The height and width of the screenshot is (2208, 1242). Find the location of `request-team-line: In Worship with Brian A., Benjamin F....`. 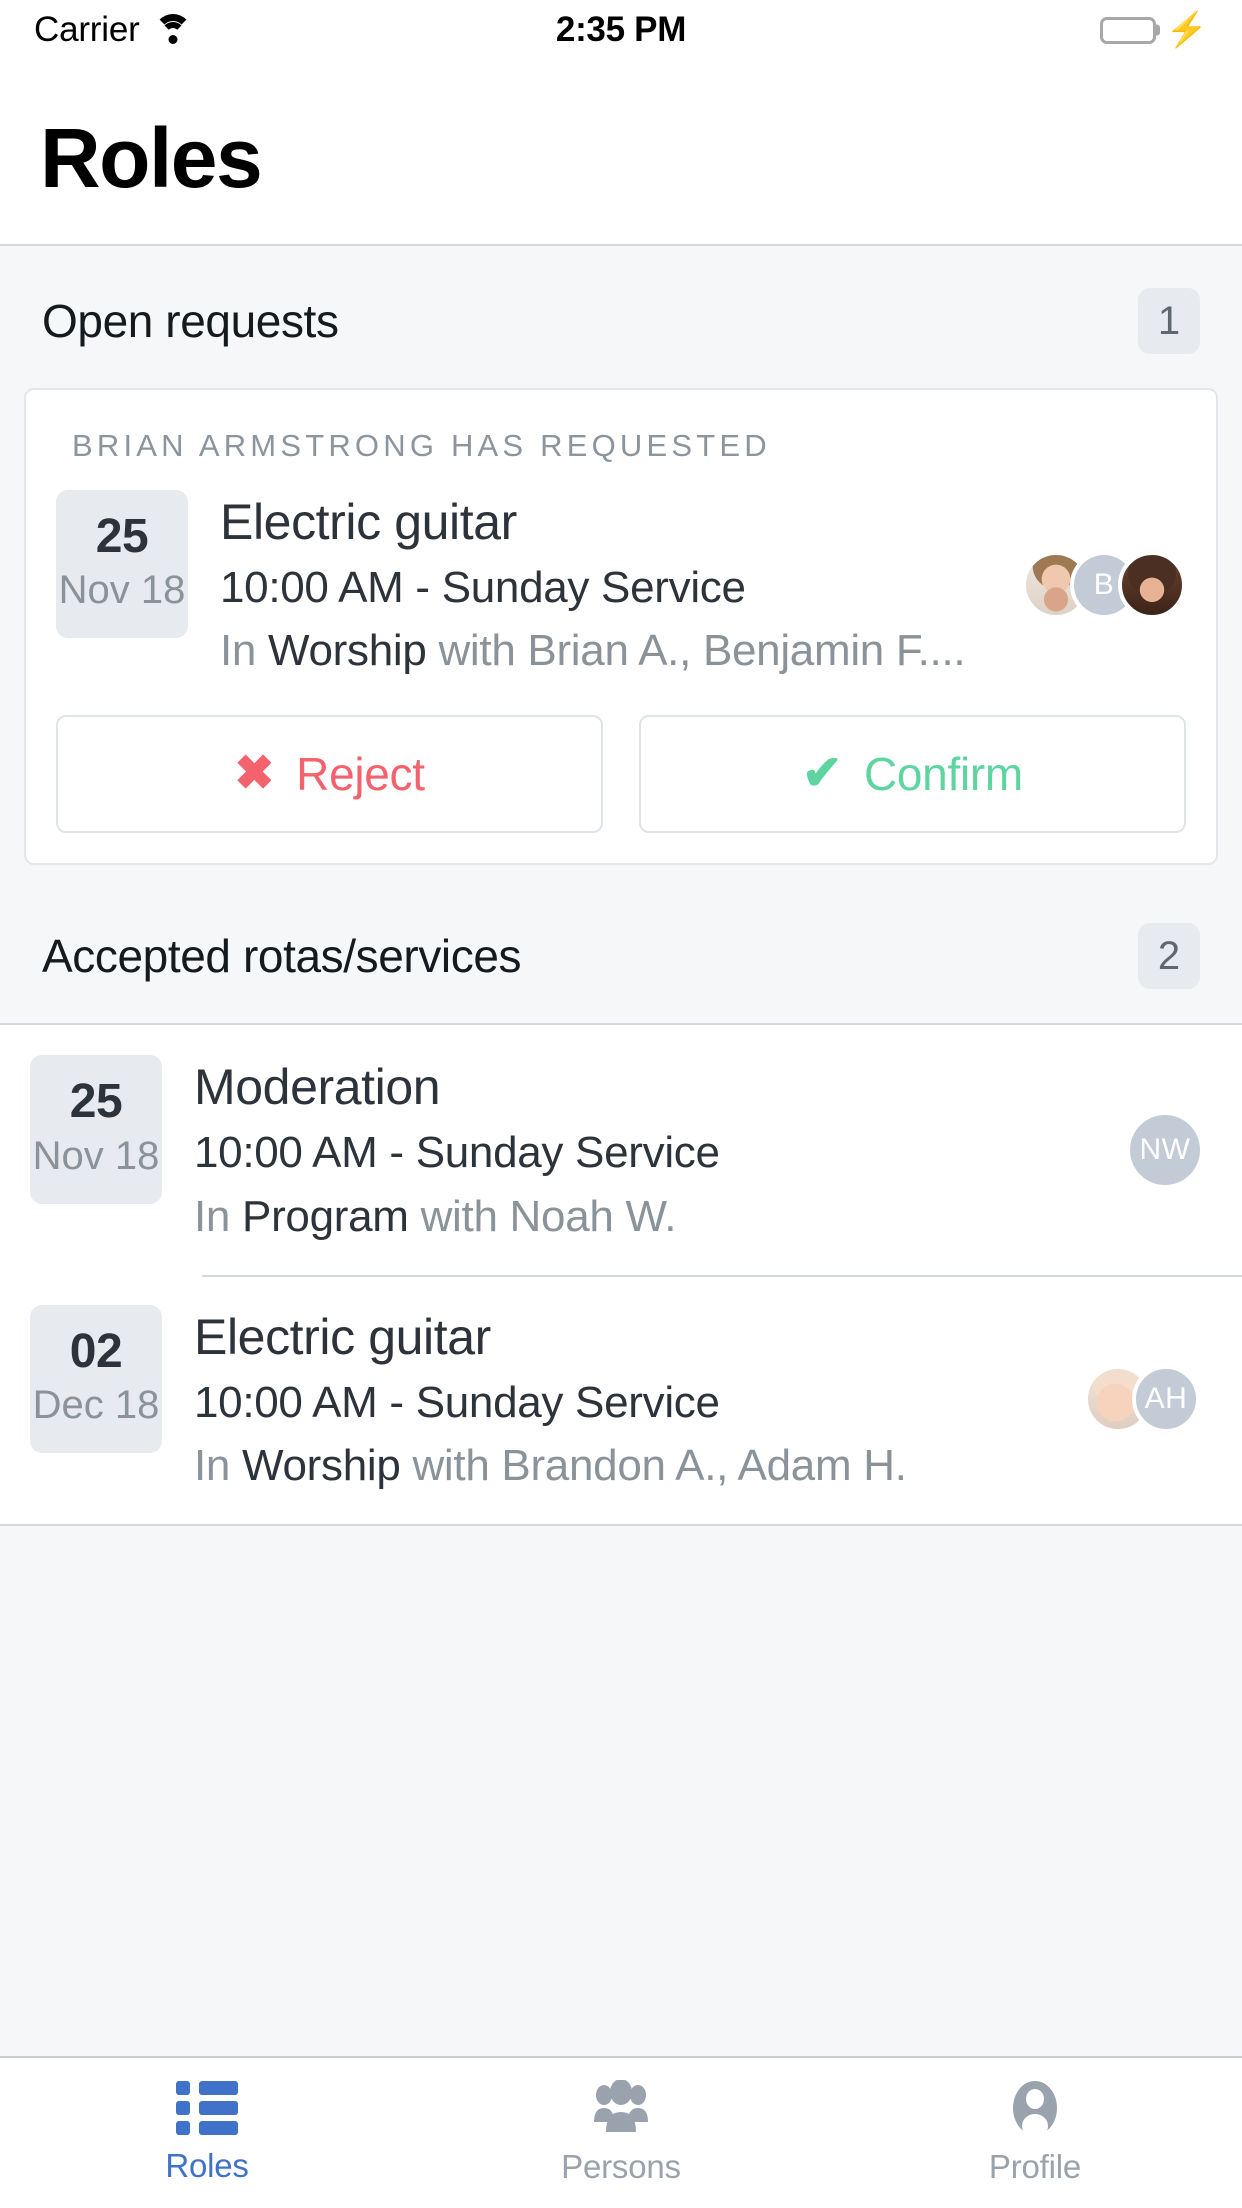

request-team-line: In Worship with Brian A., Benjamin F.... is located at coordinates (614, 650).